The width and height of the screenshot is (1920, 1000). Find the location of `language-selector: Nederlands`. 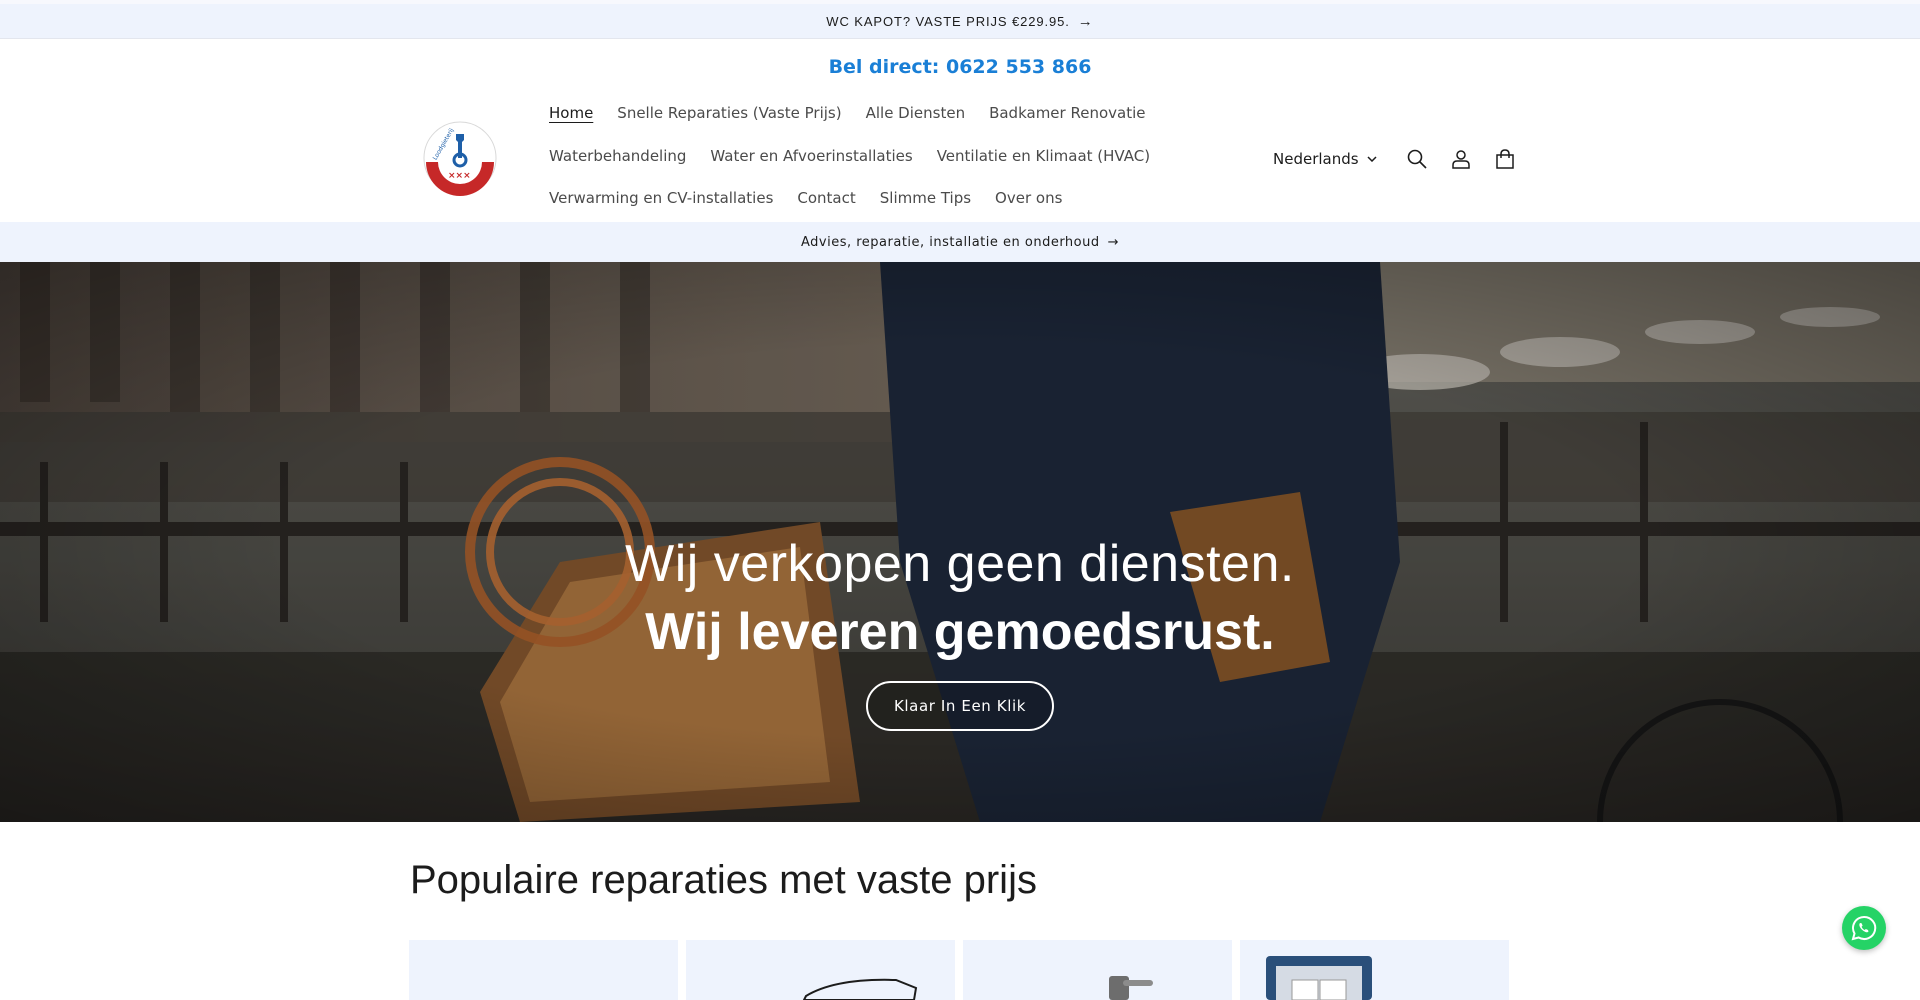

language-selector: Nederlands is located at coordinates (1325, 159).